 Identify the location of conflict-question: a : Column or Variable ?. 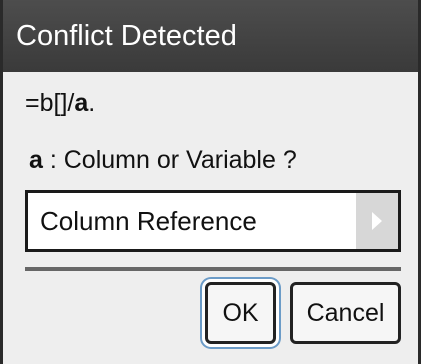
(163, 160).